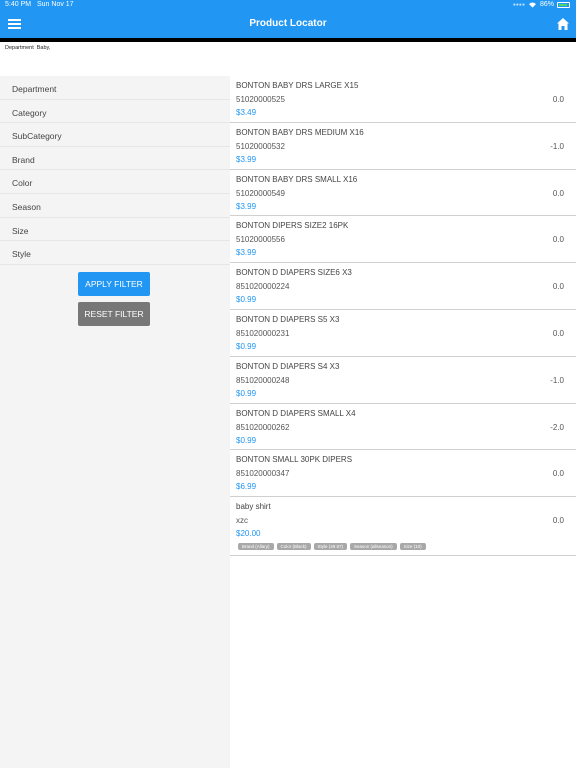  What do you see at coordinates (563, 4) in the screenshot?
I see `battery-icon` at bounding box center [563, 4].